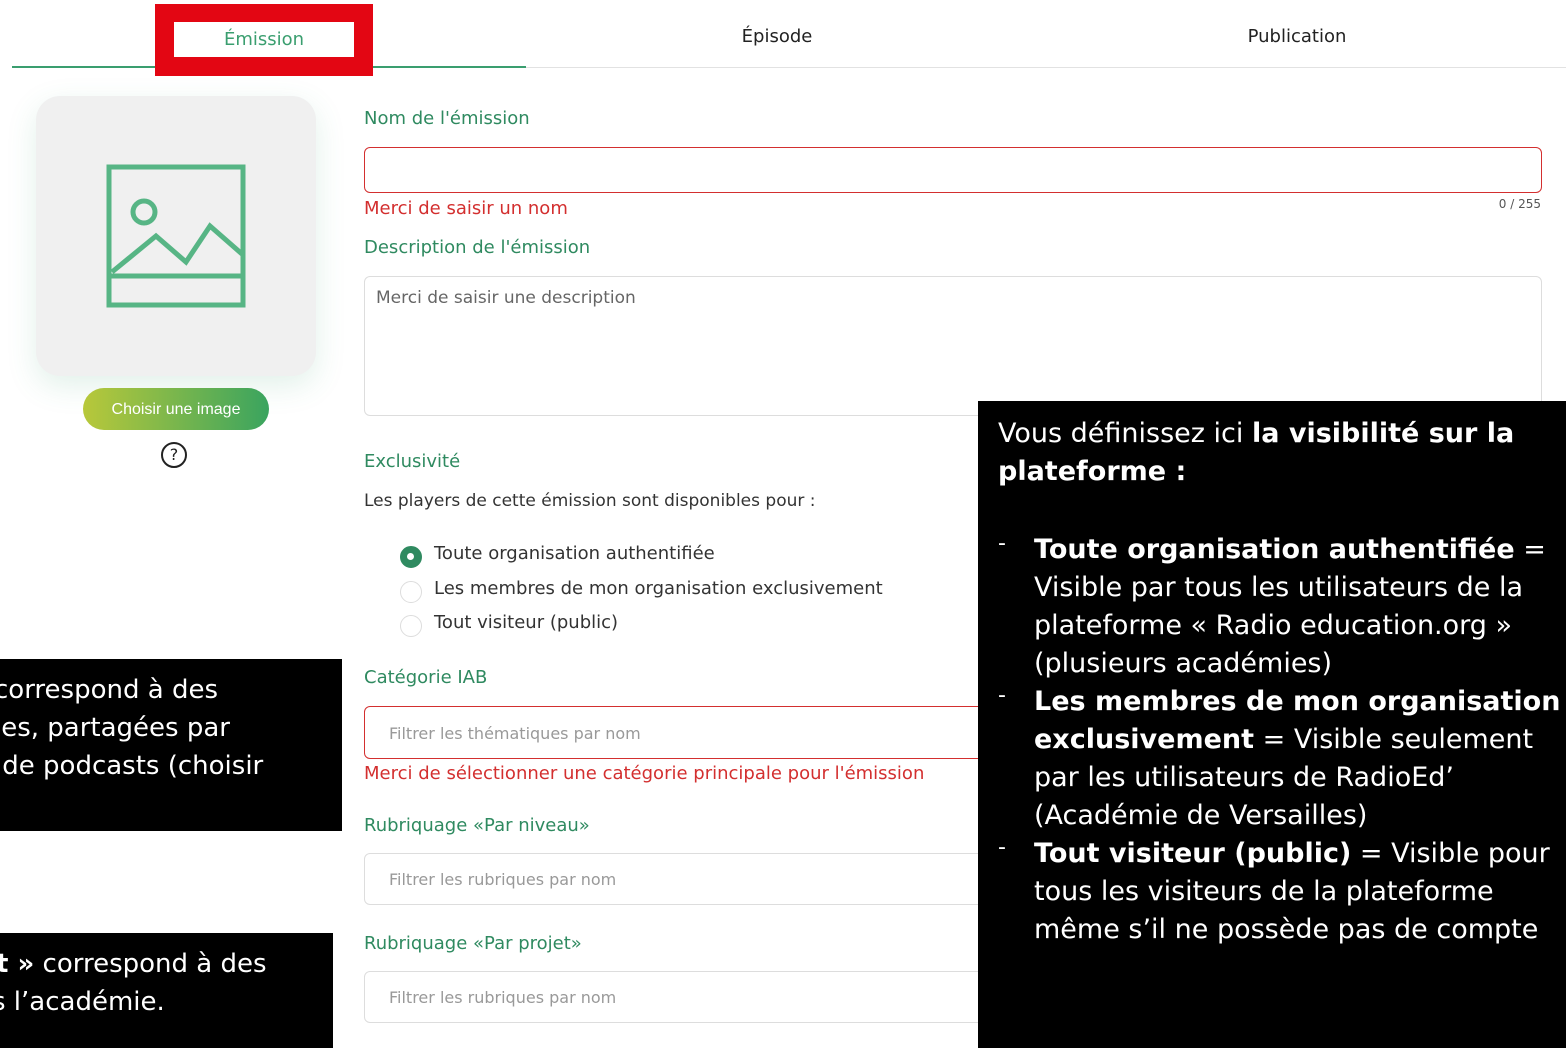 The width and height of the screenshot is (1566, 1048). What do you see at coordinates (17, 964) in the screenshot?
I see `annotation-project-bold: t »` at bounding box center [17, 964].